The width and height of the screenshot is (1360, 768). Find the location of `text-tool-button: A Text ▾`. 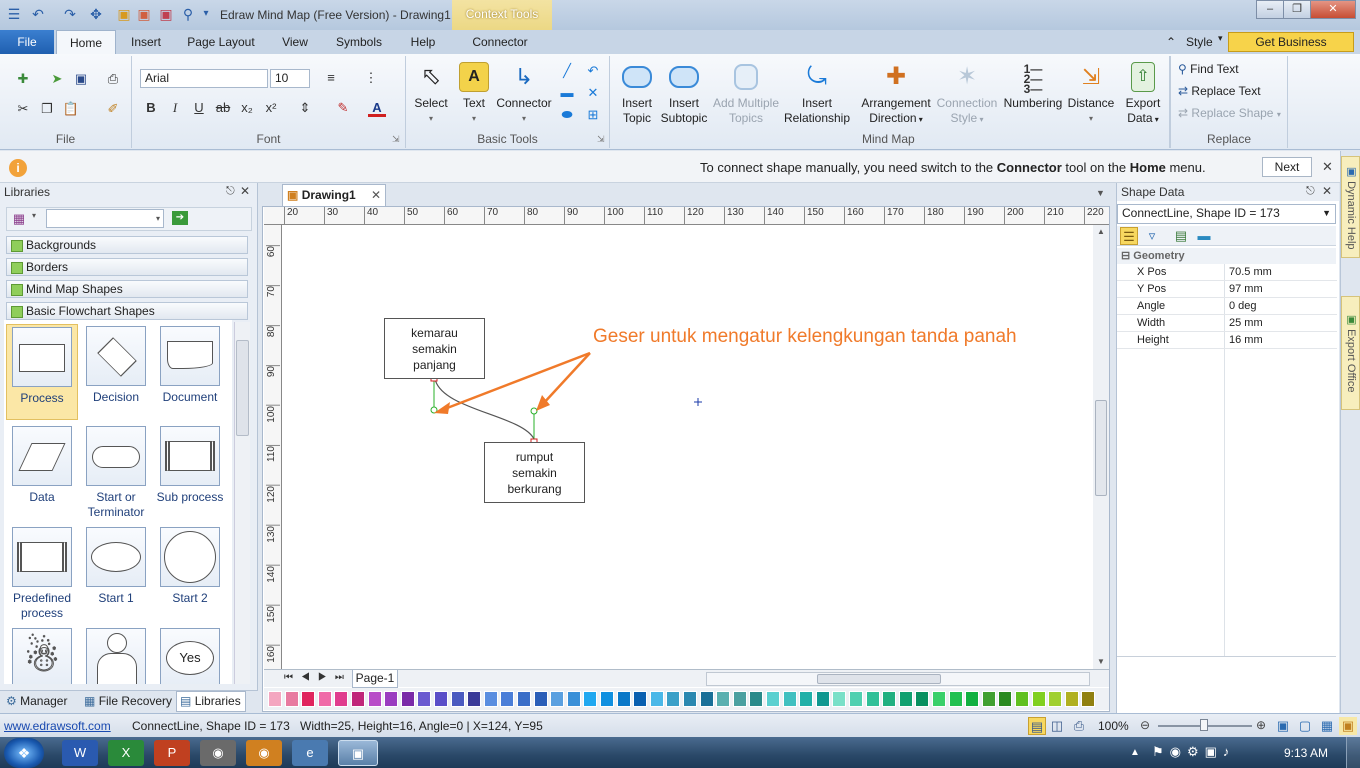

text-tool-button: A Text ▾ is located at coordinates (474, 94).